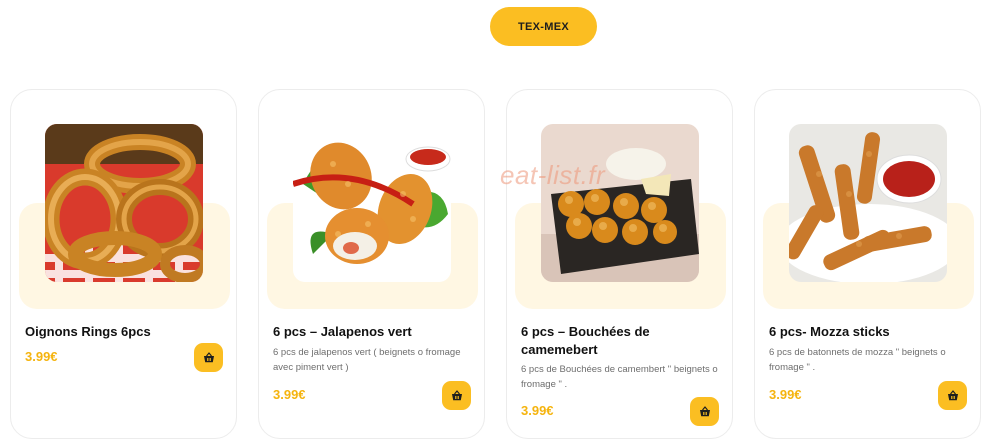 The image size is (989, 444). I want to click on product-title: Oignons Rings 6pcs, so click(88, 331).